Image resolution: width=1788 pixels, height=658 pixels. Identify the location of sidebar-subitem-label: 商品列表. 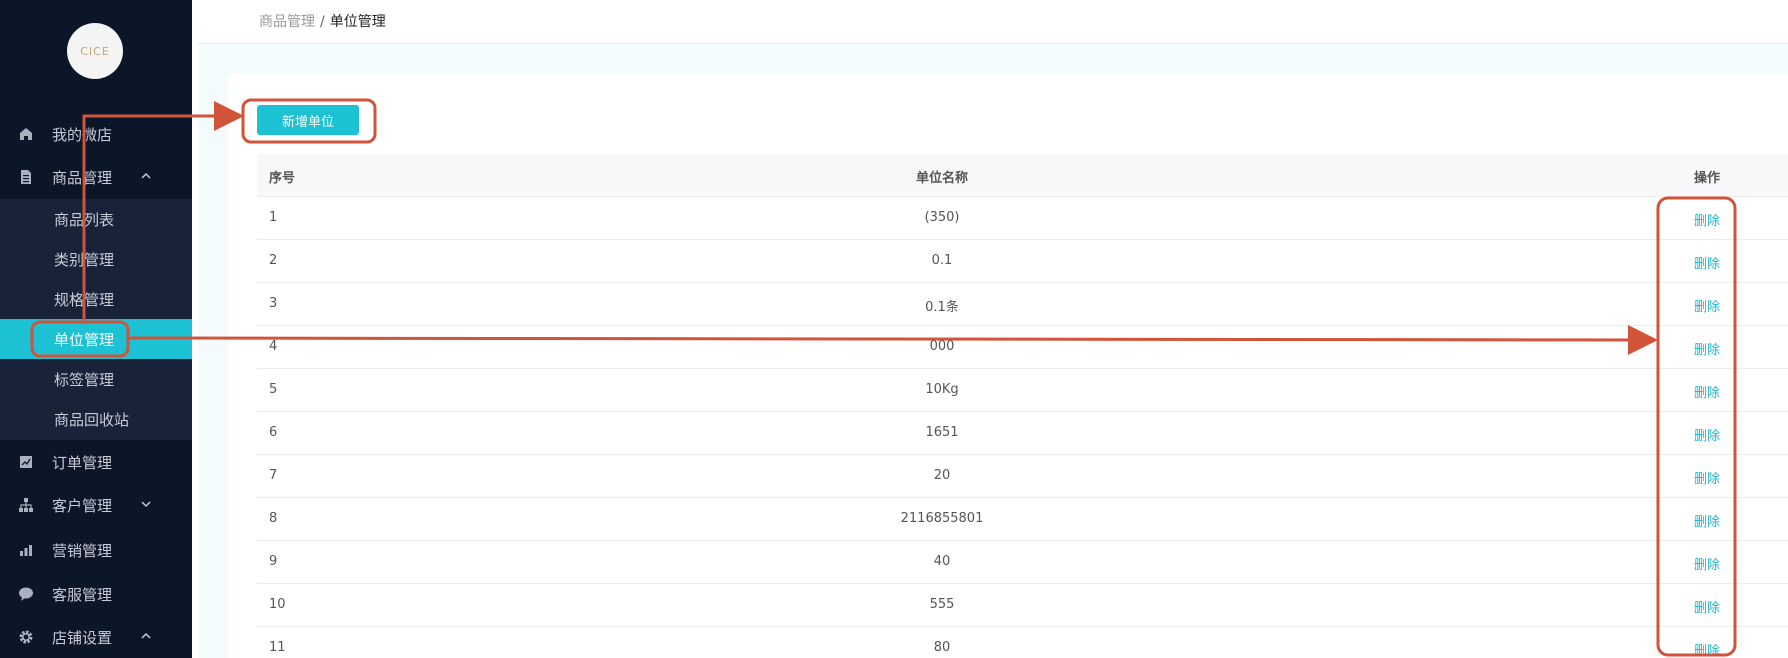
(84, 219).